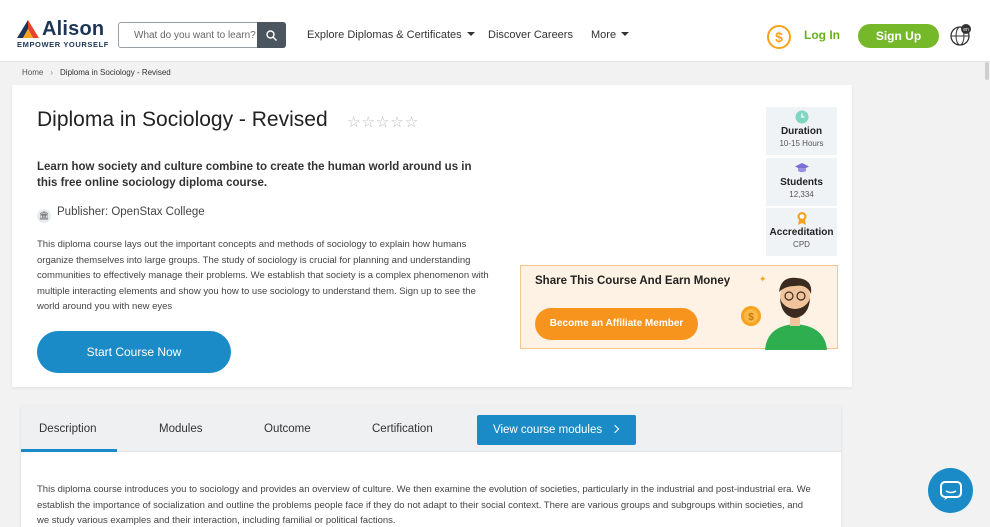 The height and width of the screenshot is (527, 990). I want to click on nav-careers-label: Discover Careers, so click(530, 35).